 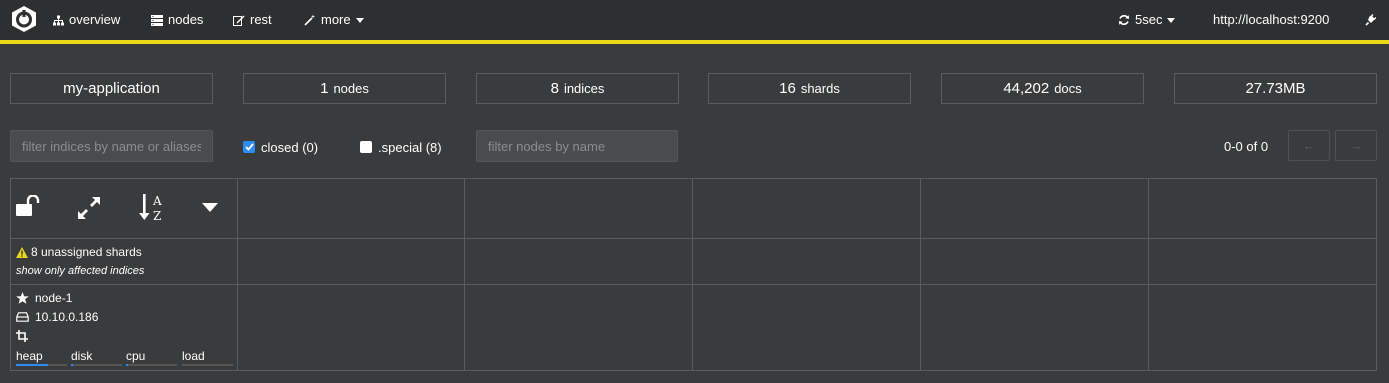 I want to click on refresh-interval-dropdown: 5sec, so click(x=1147, y=20).